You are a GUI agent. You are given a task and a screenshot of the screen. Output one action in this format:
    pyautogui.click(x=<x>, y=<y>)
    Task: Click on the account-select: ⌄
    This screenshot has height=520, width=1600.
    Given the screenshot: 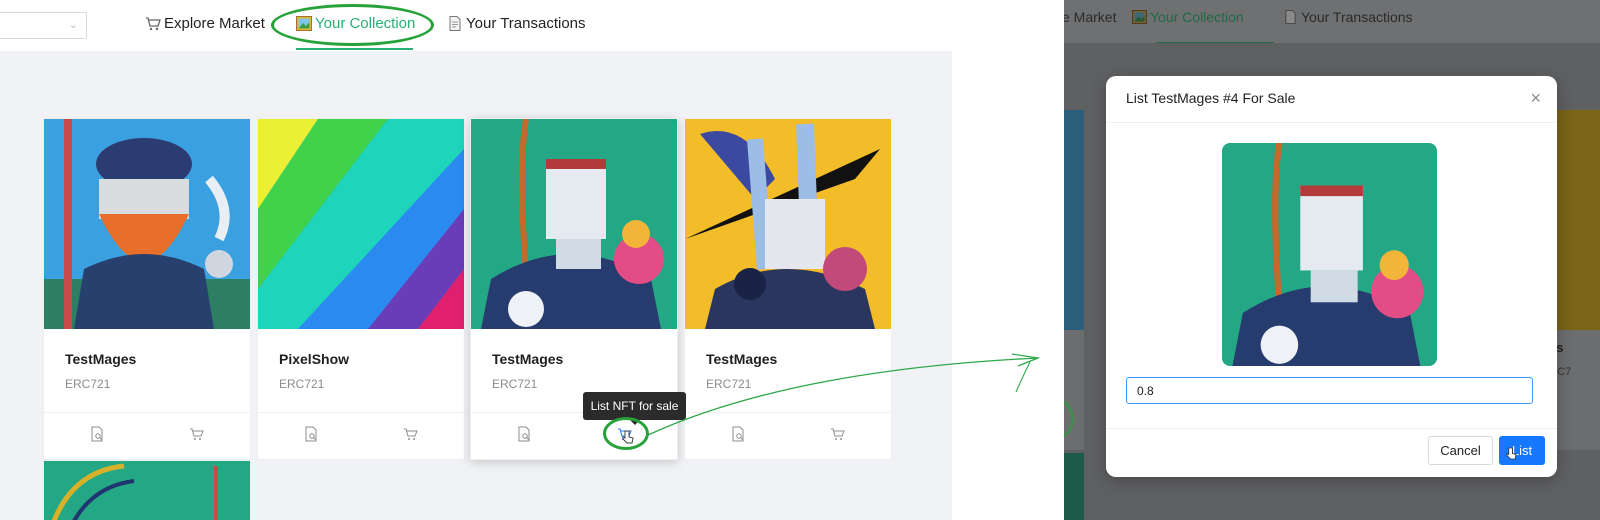 What is the action you would take?
    pyautogui.click(x=43, y=25)
    